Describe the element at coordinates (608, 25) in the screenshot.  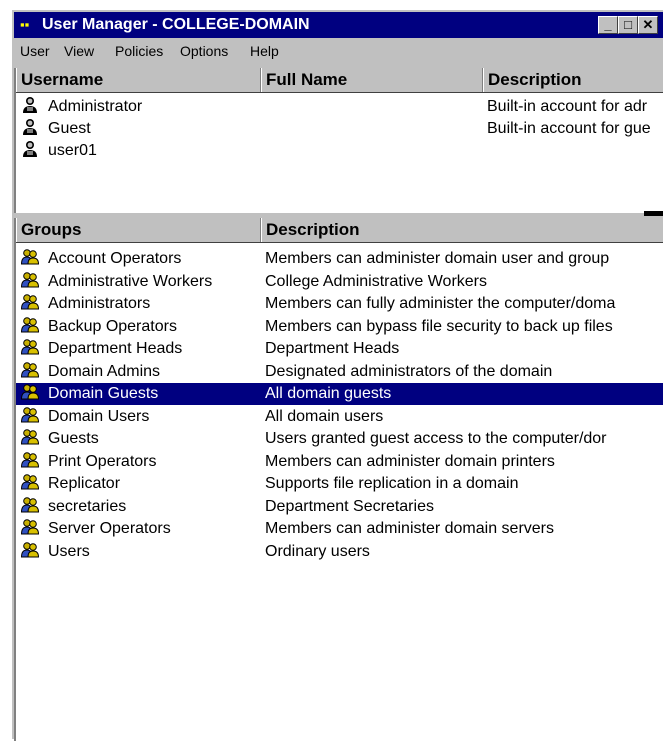
I see `minimize-button: _` at that location.